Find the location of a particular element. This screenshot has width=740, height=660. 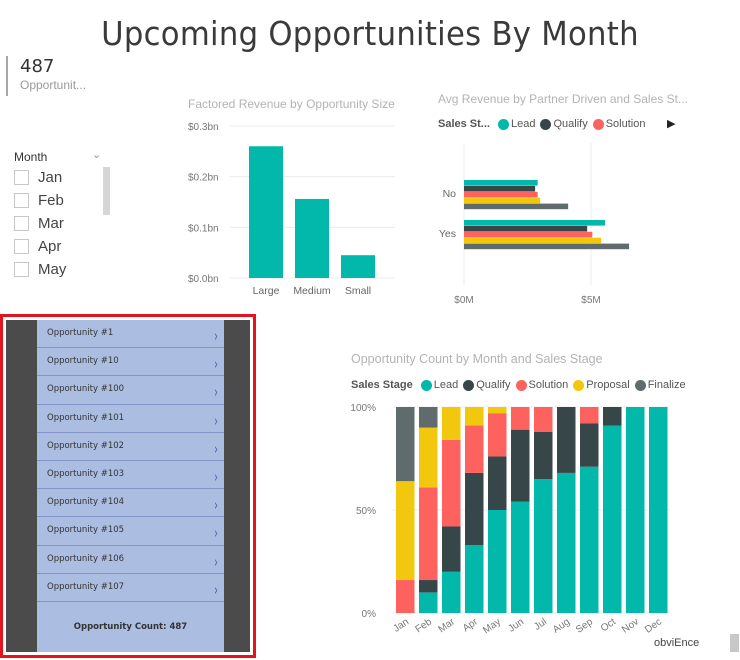

segment-jul-lead is located at coordinates (543, 546).